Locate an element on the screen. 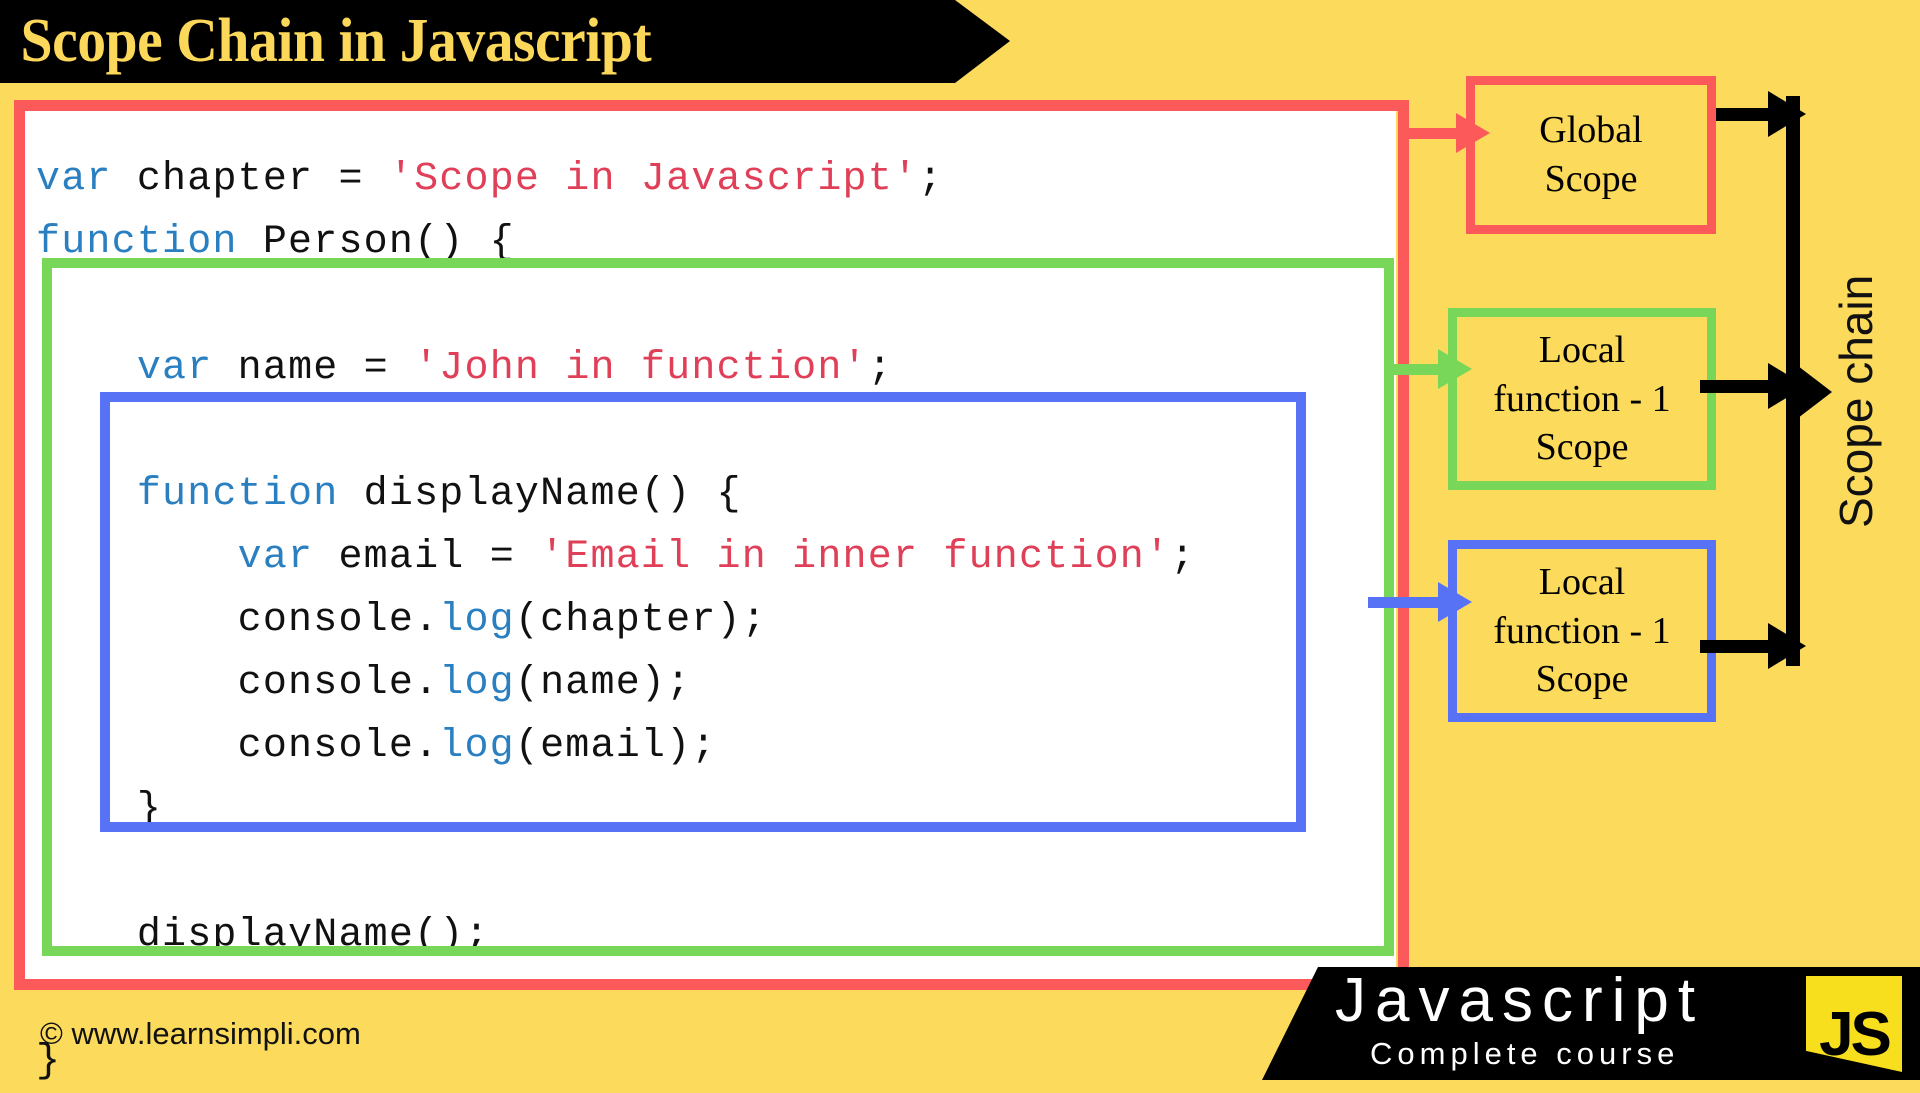 Image resolution: width=1920 pixels, height=1093 pixels. scope-box-global-line1: Global is located at coordinates (1591, 130).